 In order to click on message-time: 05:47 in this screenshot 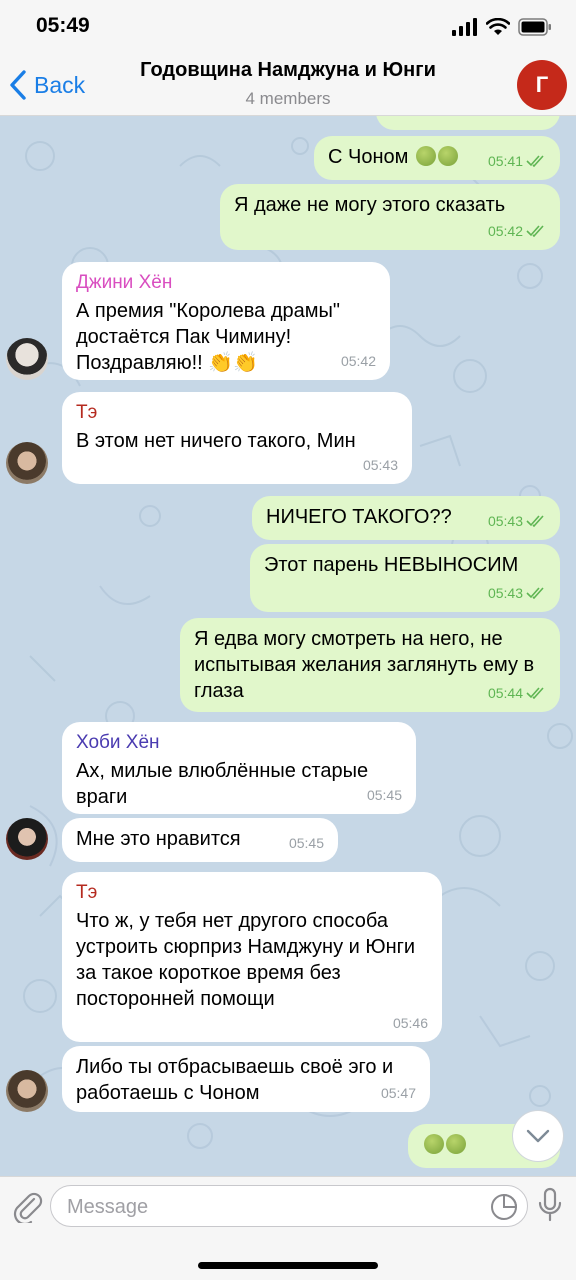, I will do `click(398, 1093)`.